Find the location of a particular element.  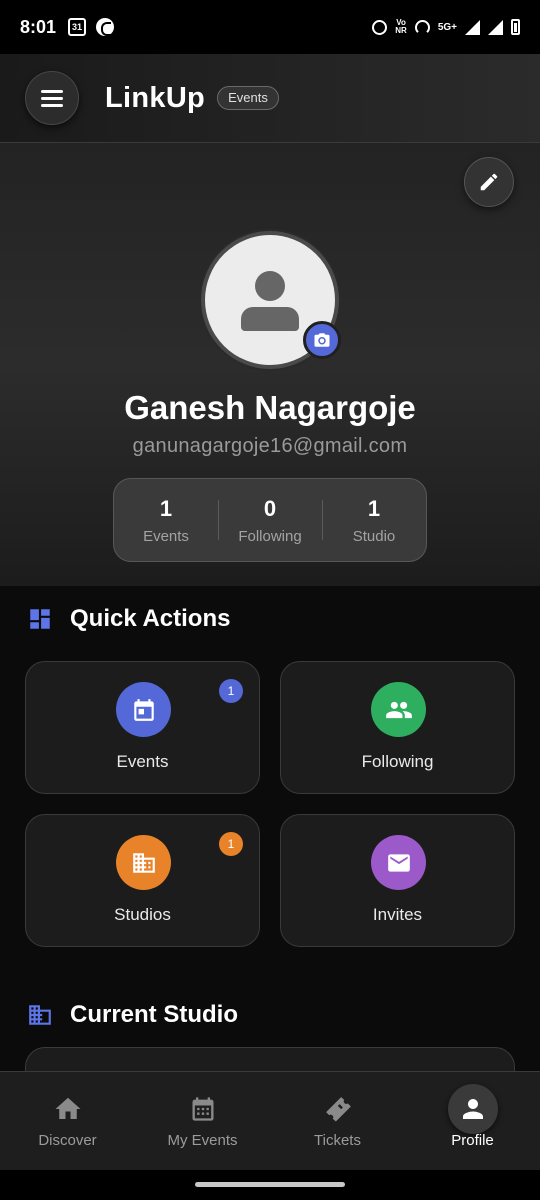

calendar-icon is located at coordinates (143, 709).